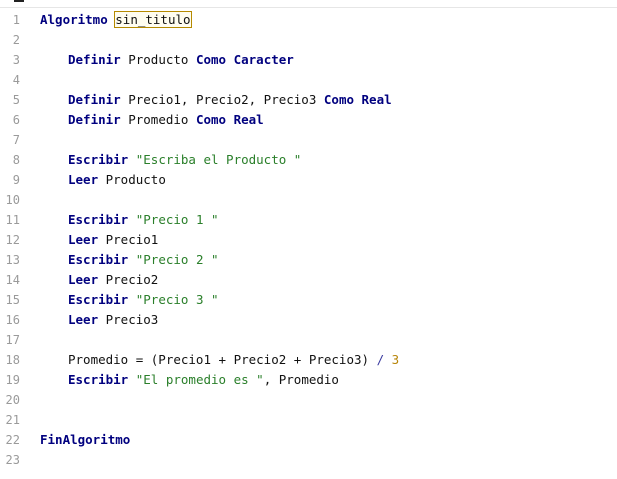 This screenshot has height=479, width=617. I want to click on code-line: 11 Escribir "Precio 1 ", so click(308, 220).